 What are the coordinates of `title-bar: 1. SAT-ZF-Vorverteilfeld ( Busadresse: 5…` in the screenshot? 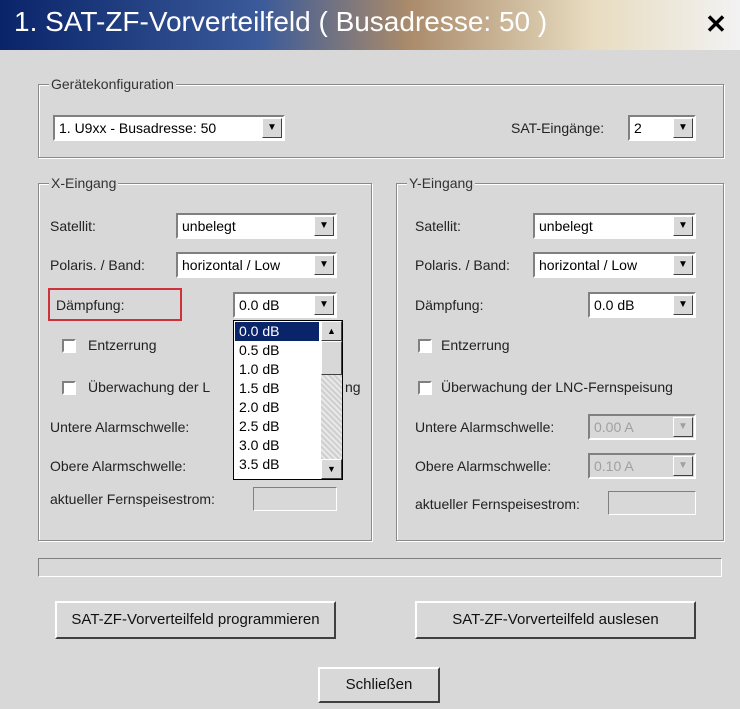 It's located at (370, 25).